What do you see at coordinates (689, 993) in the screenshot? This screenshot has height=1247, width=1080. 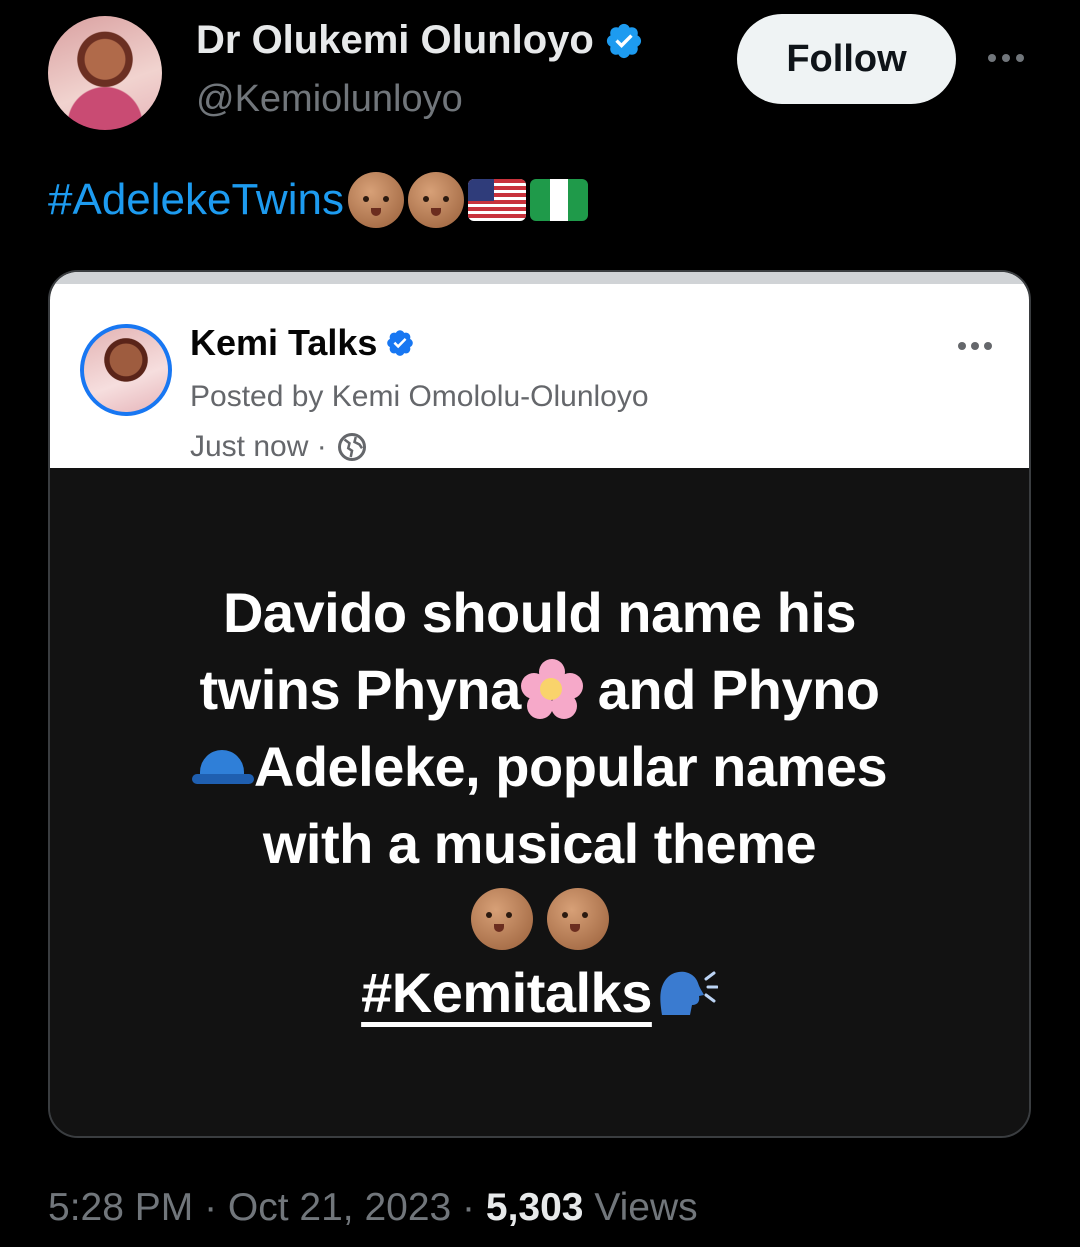 I see `speaking-head-icon` at bounding box center [689, 993].